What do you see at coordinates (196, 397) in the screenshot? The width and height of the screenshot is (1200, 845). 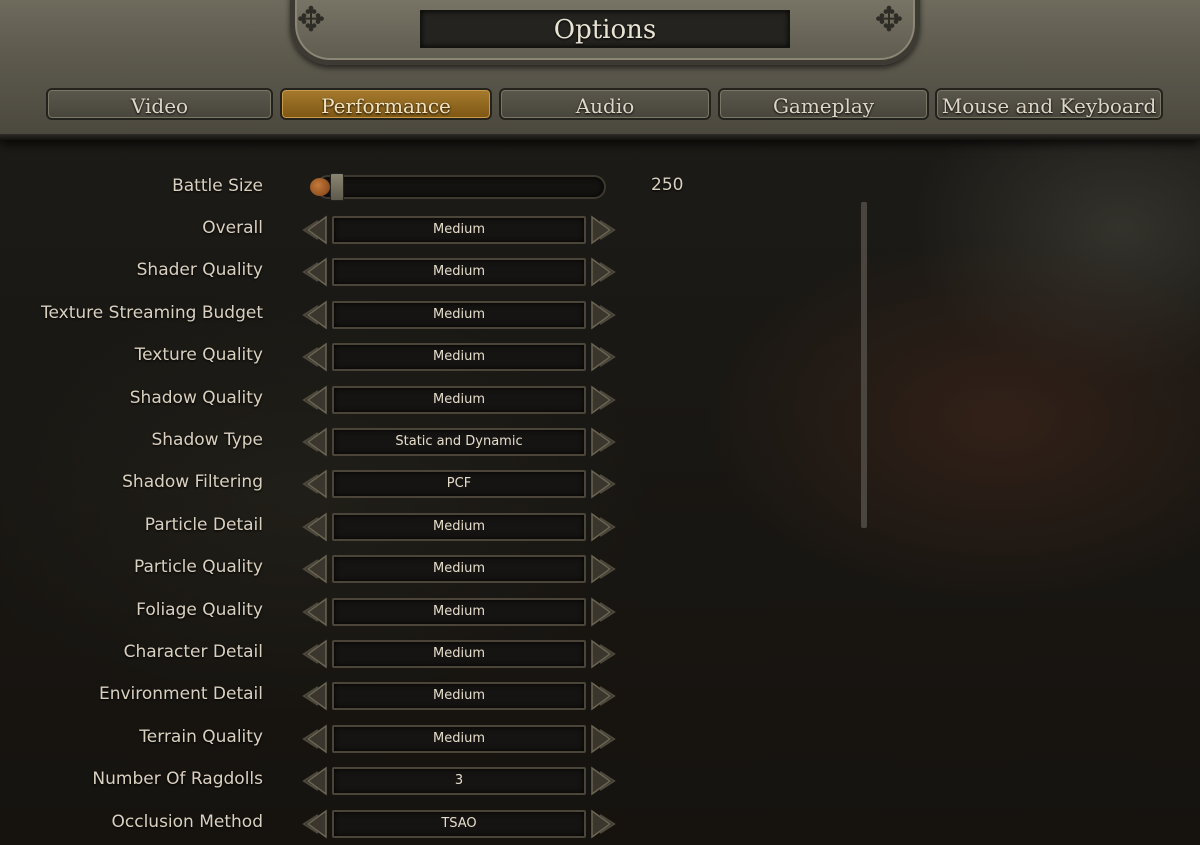 I see `setting-label: Shadow Quality` at bounding box center [196, 397].